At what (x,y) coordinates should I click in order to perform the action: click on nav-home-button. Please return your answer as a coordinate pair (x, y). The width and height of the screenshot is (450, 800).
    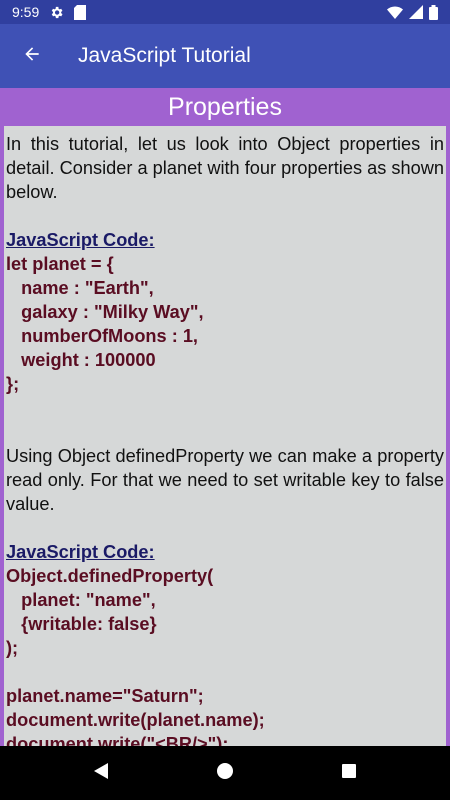
    Looking at the image, I should click on (225, 773).